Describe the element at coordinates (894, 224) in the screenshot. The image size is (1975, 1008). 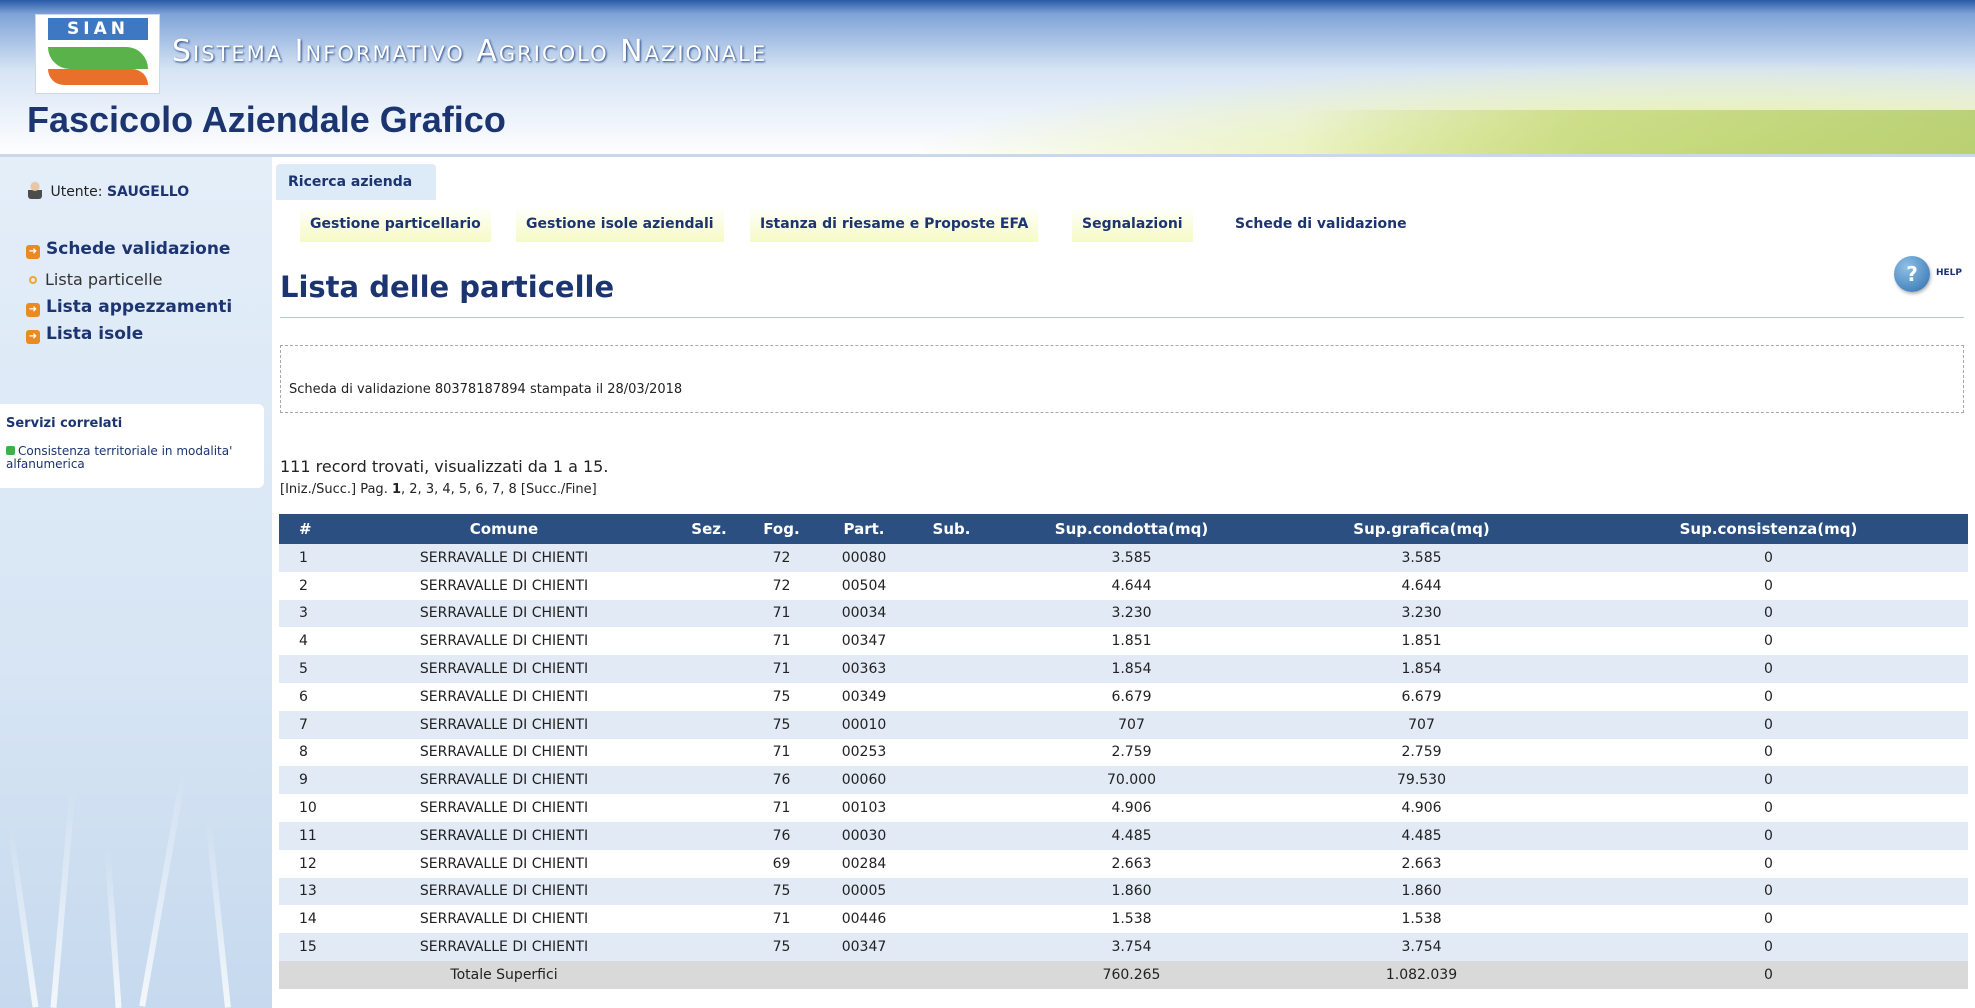
I see `tab-istanza-riesame: Istanza di riesame e Proposte EFA` at that location.